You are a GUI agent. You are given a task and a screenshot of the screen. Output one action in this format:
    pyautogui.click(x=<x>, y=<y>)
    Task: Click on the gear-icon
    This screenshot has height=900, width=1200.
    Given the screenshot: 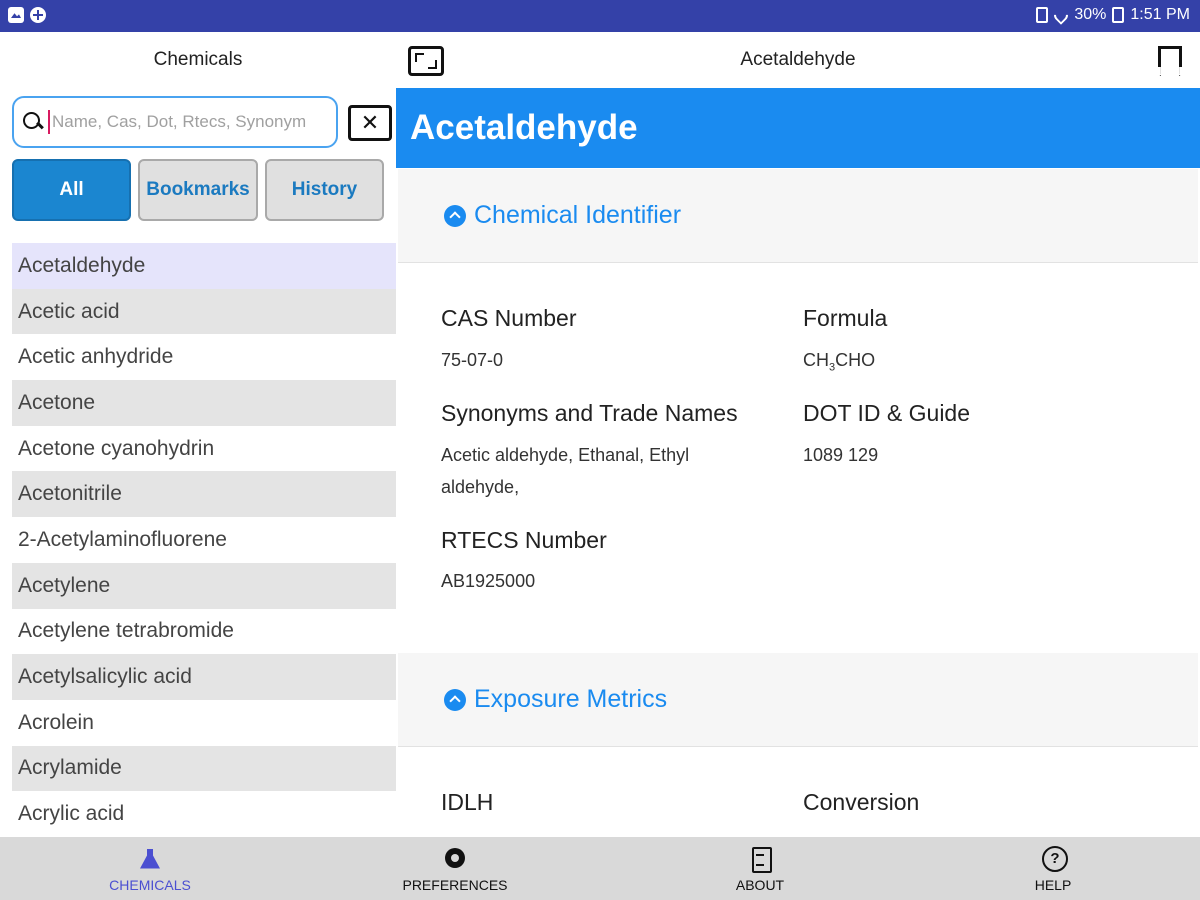 What is the action you would take?
    pyautogui.click(x=455, y=858)
    